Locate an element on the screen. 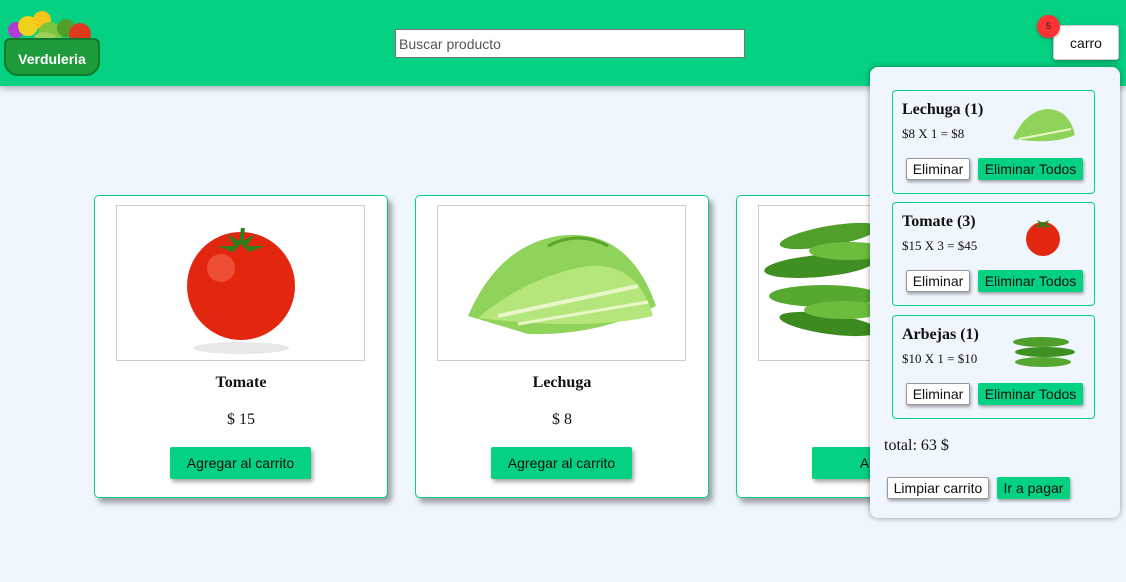  cart-button: carro is located at coordinates (1086, 42).